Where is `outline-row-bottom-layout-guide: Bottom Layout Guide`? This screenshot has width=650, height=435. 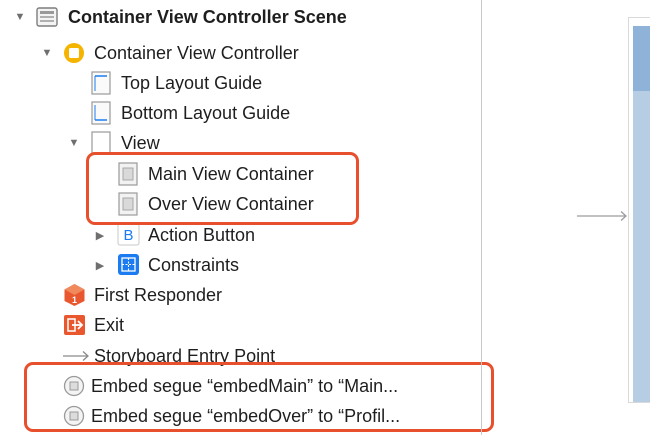
outline-row-bottom-layout-guide: Bottom Layout Guide is located at coordinates (240, 113).